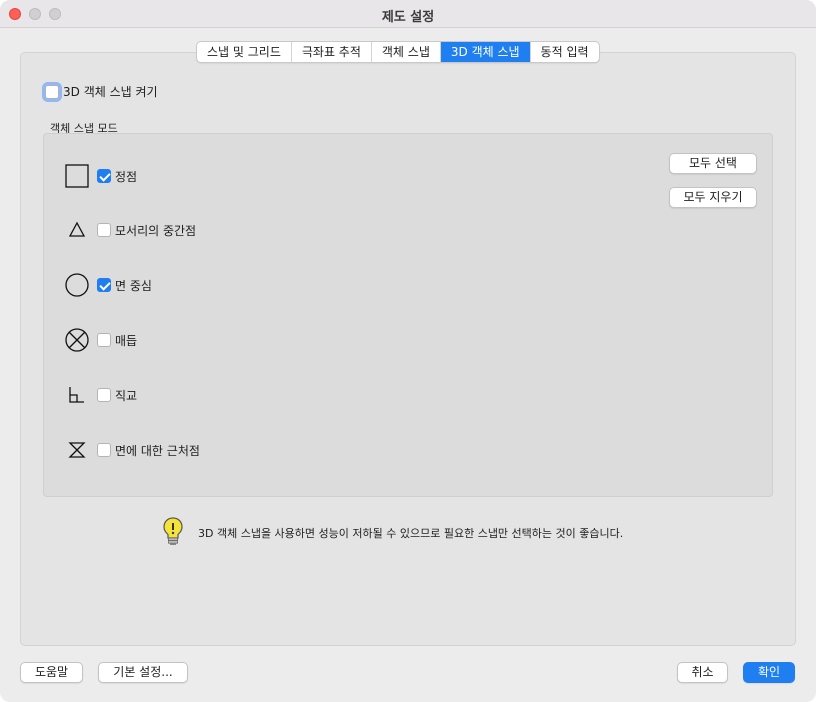 The width and height of the screenshot is (816, 702). I want to click on snap-mode-knot: 매듭, so click(97, 340).